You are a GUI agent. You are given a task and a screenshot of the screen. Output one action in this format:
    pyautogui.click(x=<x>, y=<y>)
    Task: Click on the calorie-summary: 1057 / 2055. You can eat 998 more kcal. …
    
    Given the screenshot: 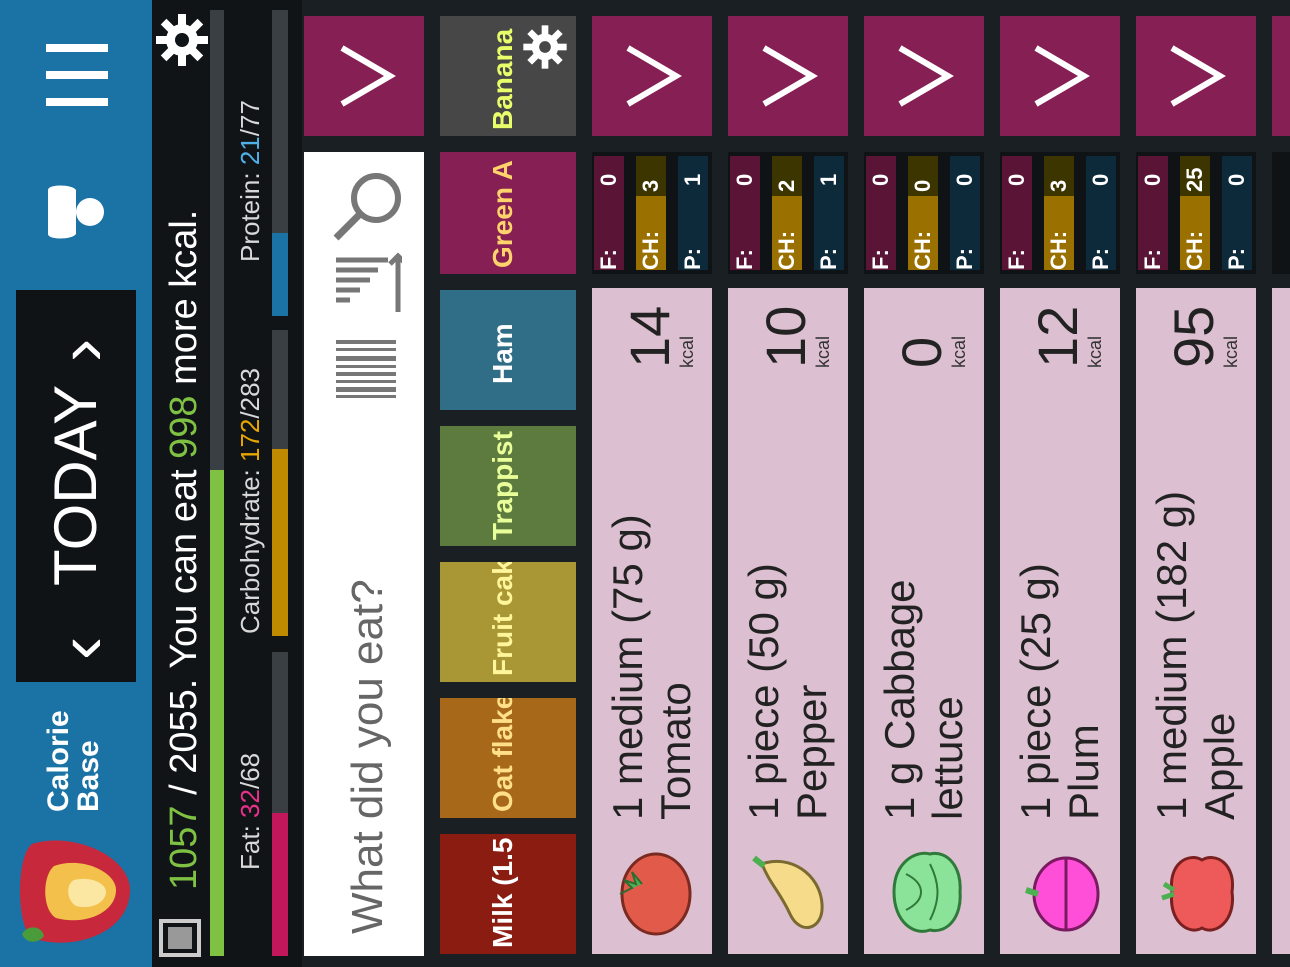 What is the action you would take?
    pyautogui.click(x=227, y=483)
    